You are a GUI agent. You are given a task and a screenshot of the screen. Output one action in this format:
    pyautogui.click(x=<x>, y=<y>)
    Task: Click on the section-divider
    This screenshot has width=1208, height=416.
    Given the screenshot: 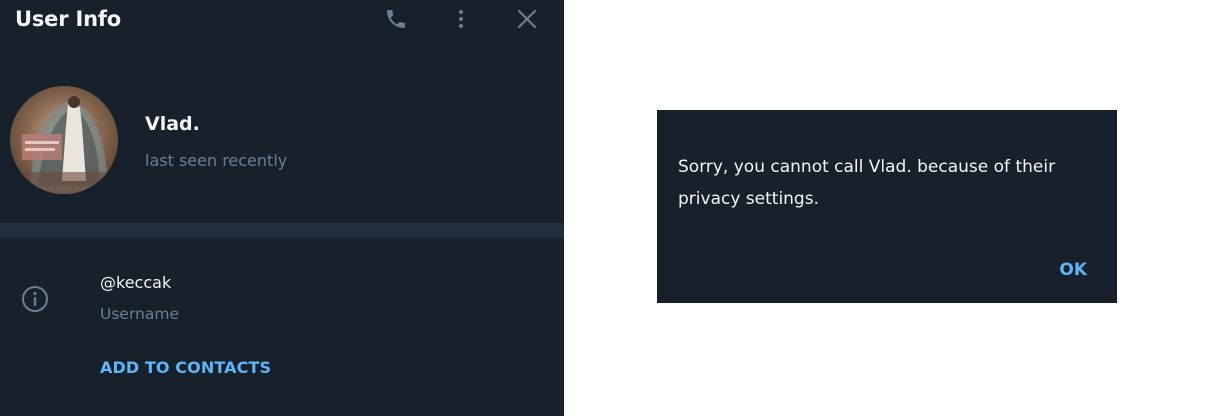 What is the action you would take?
    pyautogui.click(x=282, y=230)
    